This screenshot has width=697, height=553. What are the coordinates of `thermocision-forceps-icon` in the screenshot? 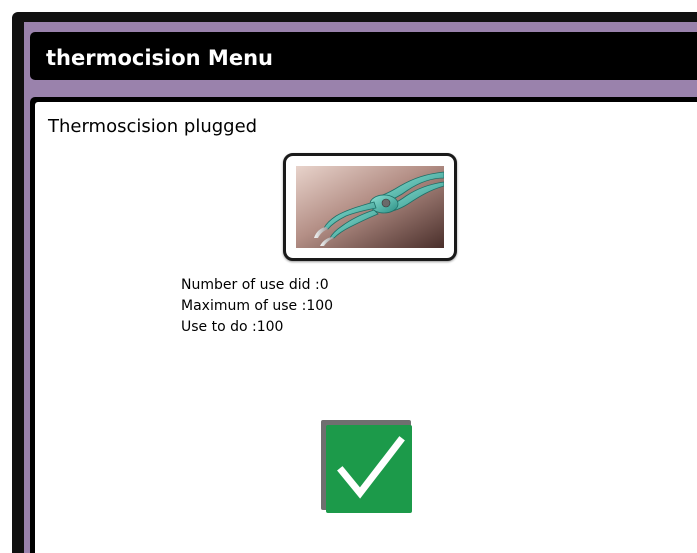 It's located at (370, 207).